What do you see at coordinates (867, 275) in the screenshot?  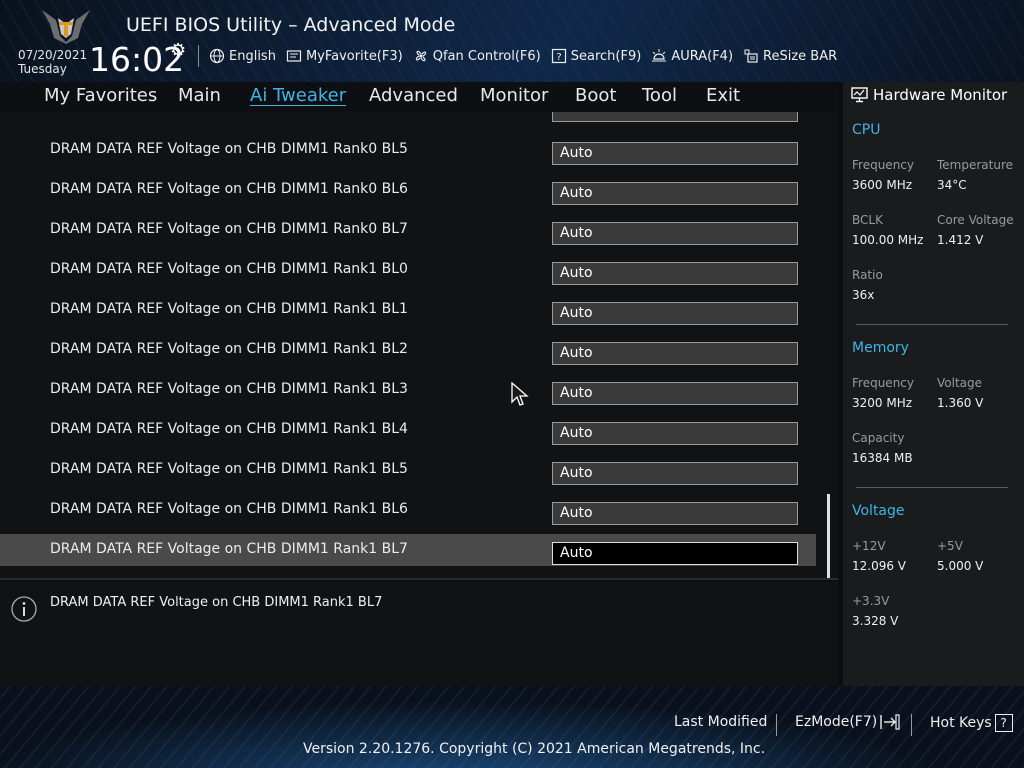 I see `ratio-label: Ratio` at bounding box center [867, 275].